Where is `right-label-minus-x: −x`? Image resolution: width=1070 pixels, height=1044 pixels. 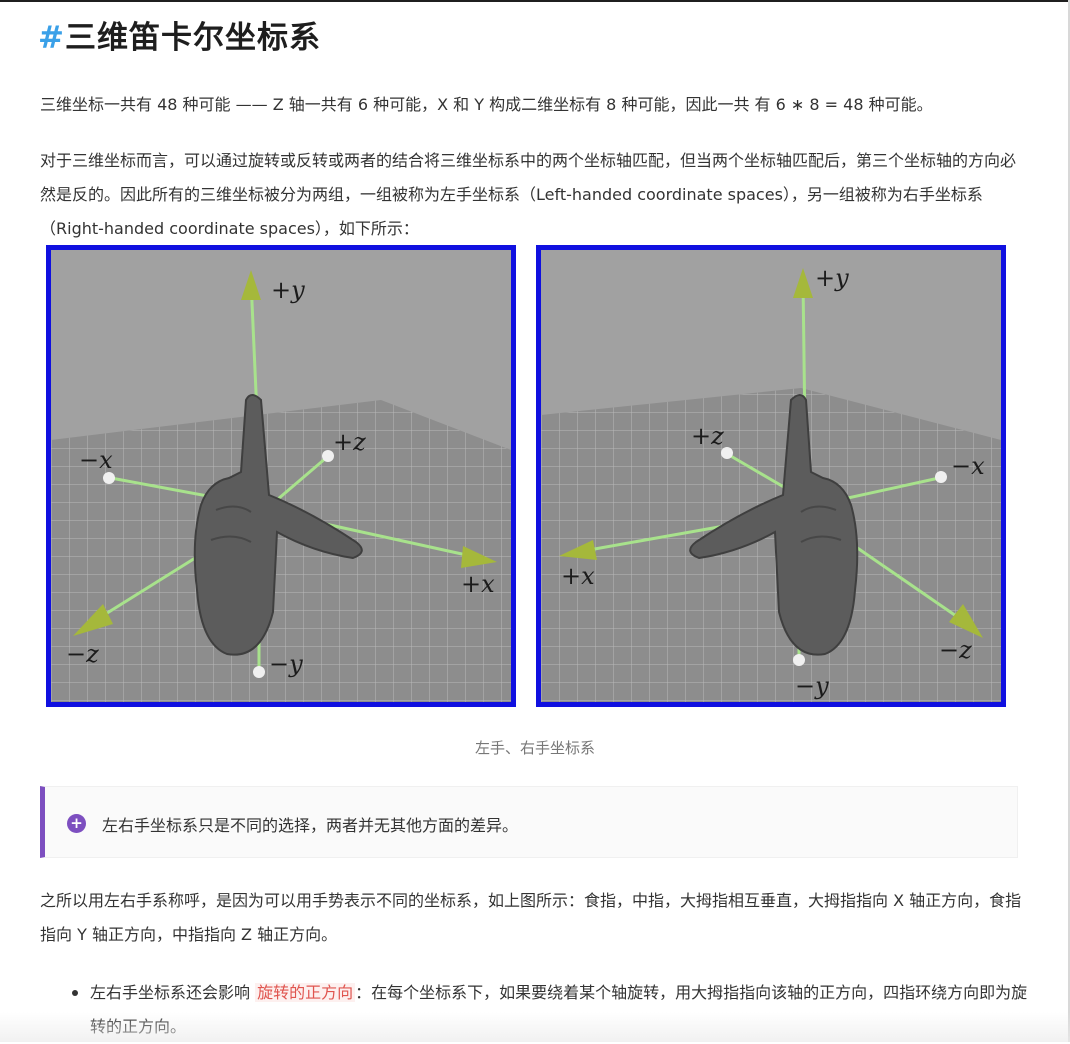 right-label-minus-x: −x is located at coordinates (968, 466).